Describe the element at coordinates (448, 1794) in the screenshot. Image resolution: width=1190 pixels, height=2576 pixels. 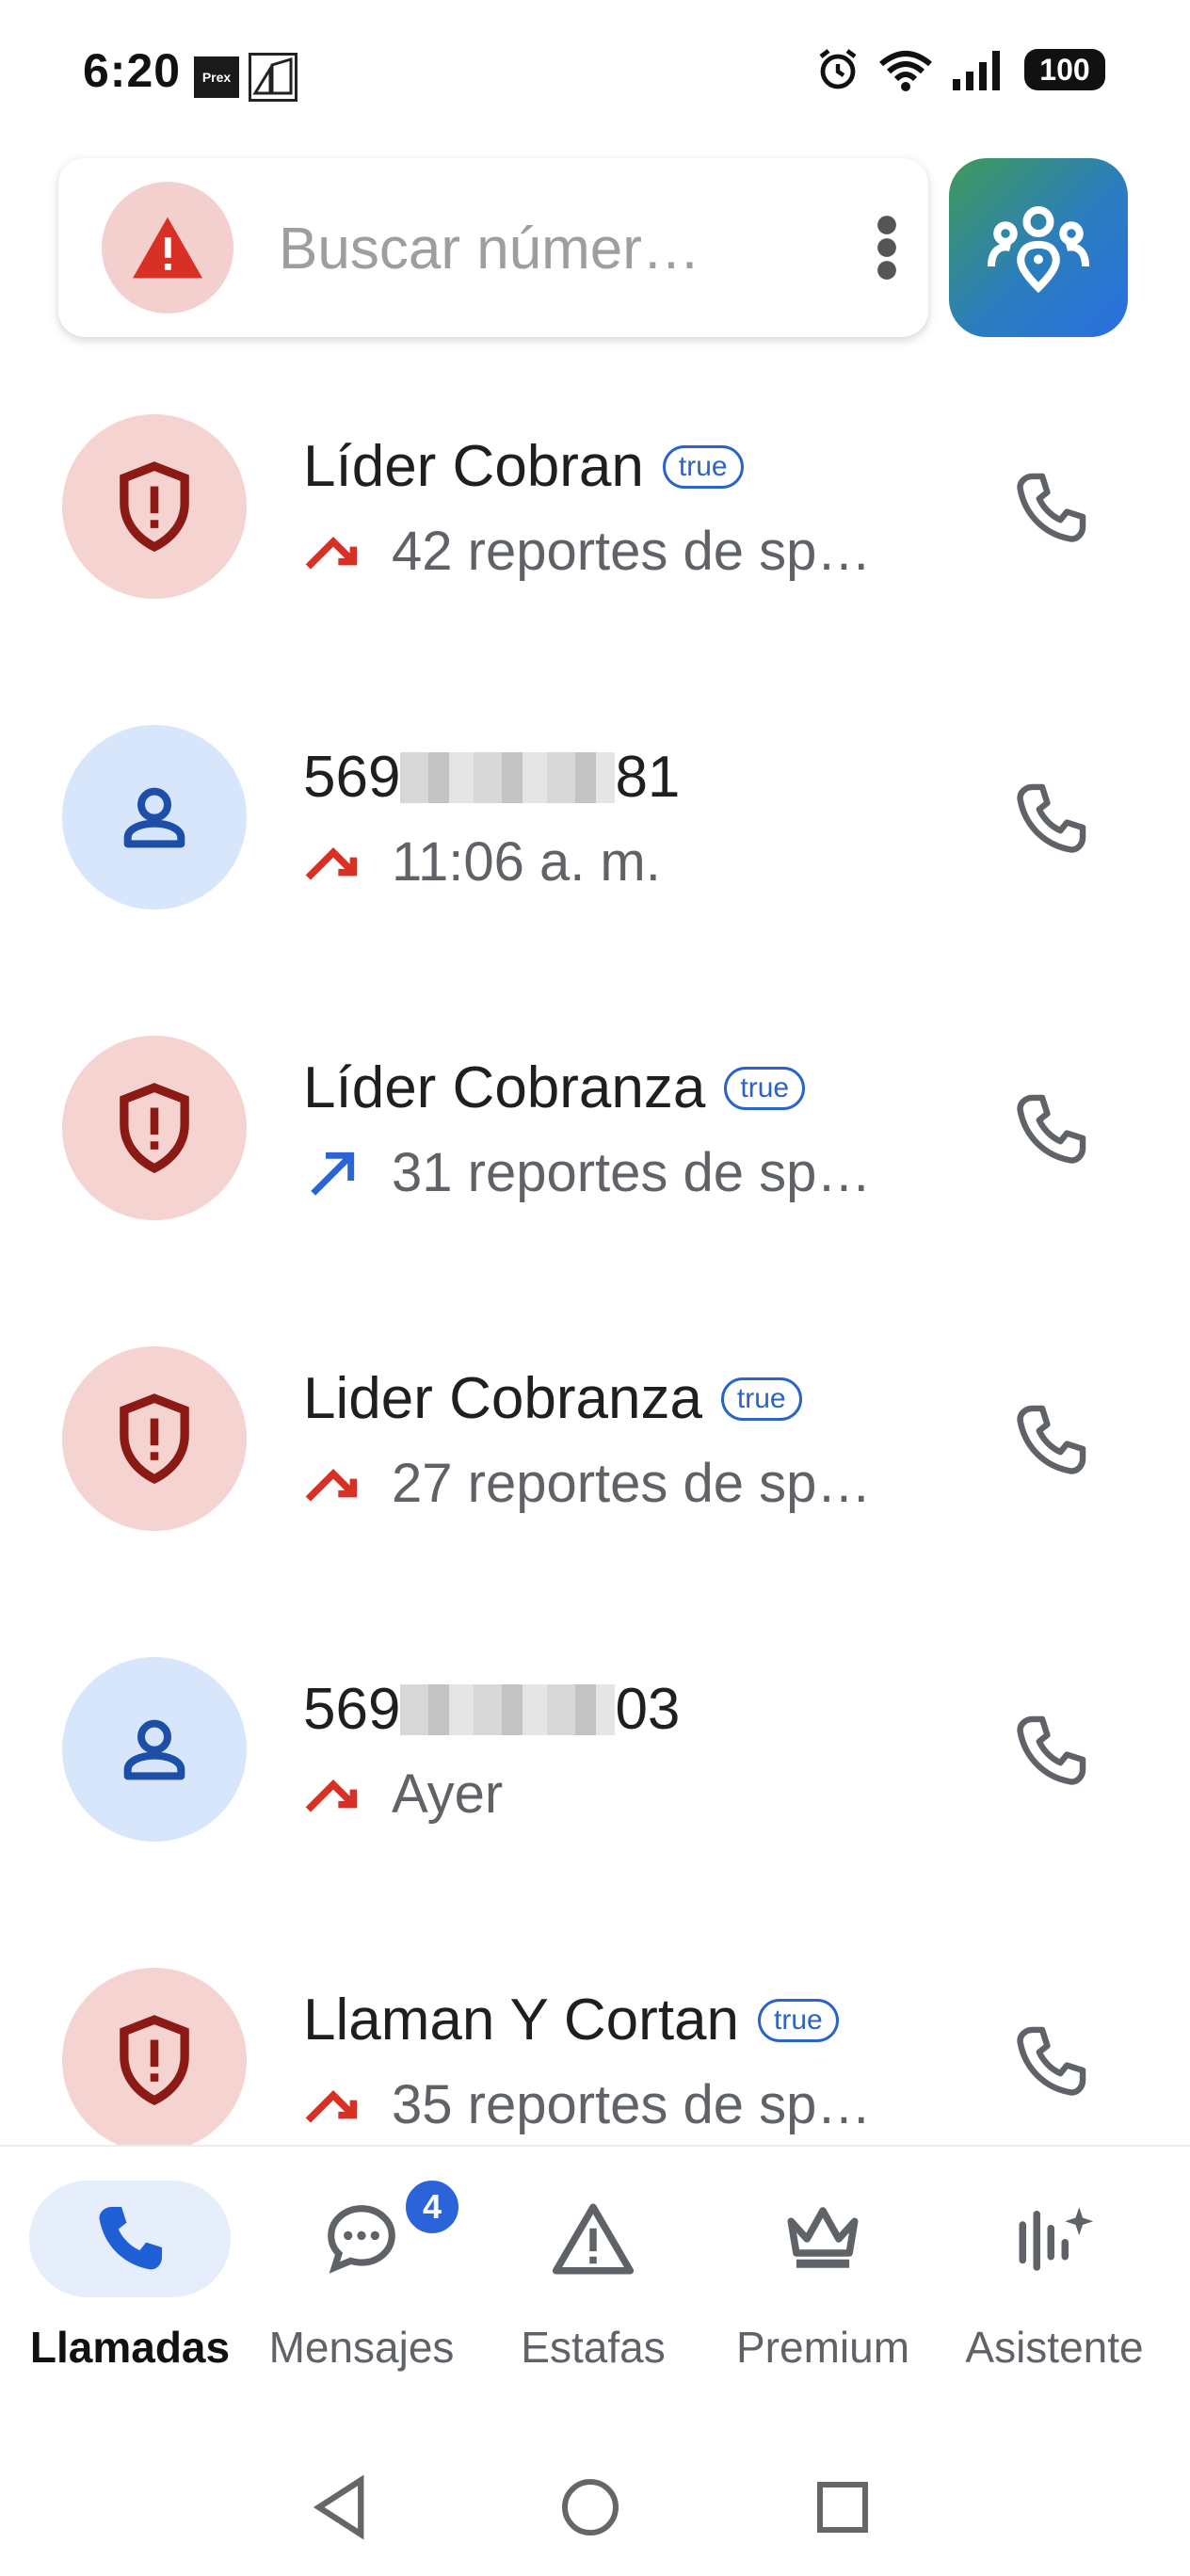
I see `call-detail-text: Ayer` at that location.